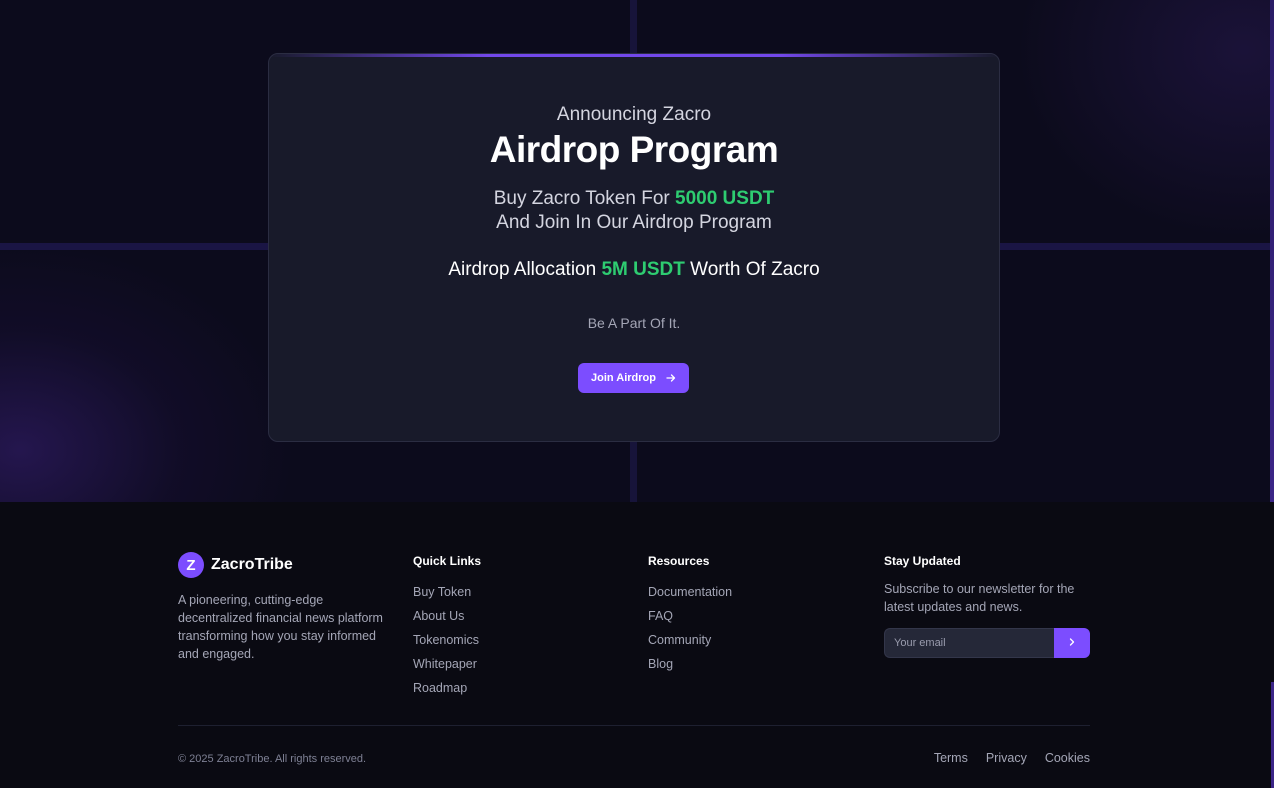 This screenshot has width=1274, height=788. I want to click on link-community: Community, so click(690, 640).